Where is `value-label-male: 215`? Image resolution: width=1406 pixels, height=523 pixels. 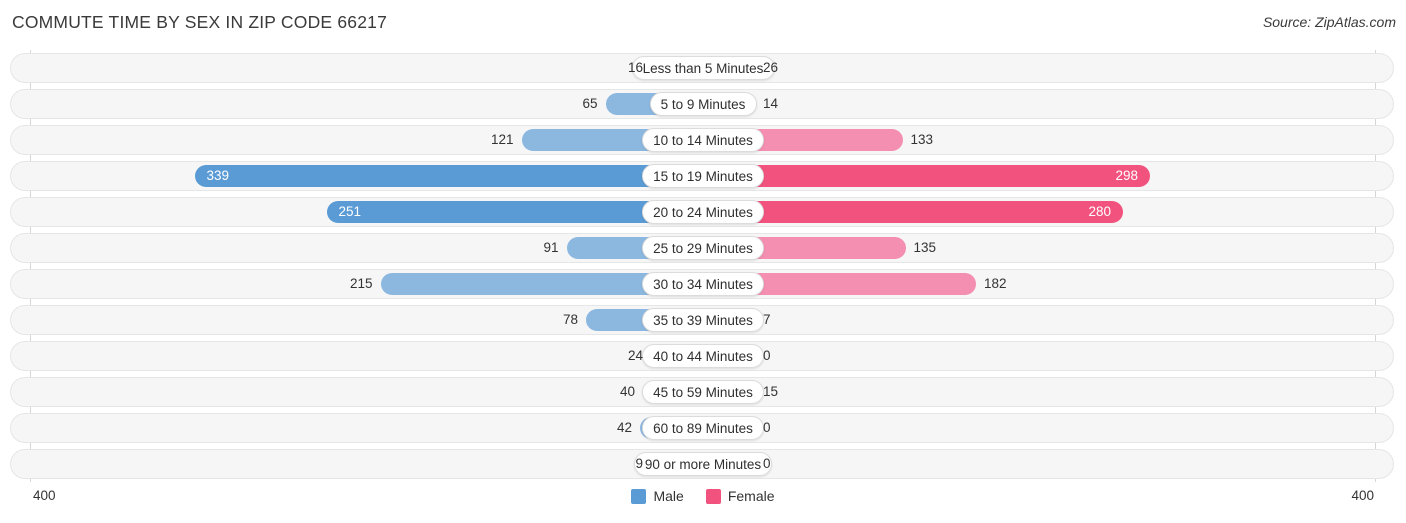 value-label-male: 215 is located at coordinates (361, 283).